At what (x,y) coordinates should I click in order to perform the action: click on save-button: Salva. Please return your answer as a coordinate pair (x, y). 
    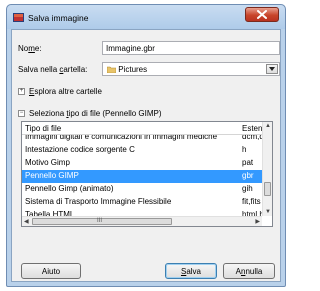
    Looking at the image, I should click on (191, 271).